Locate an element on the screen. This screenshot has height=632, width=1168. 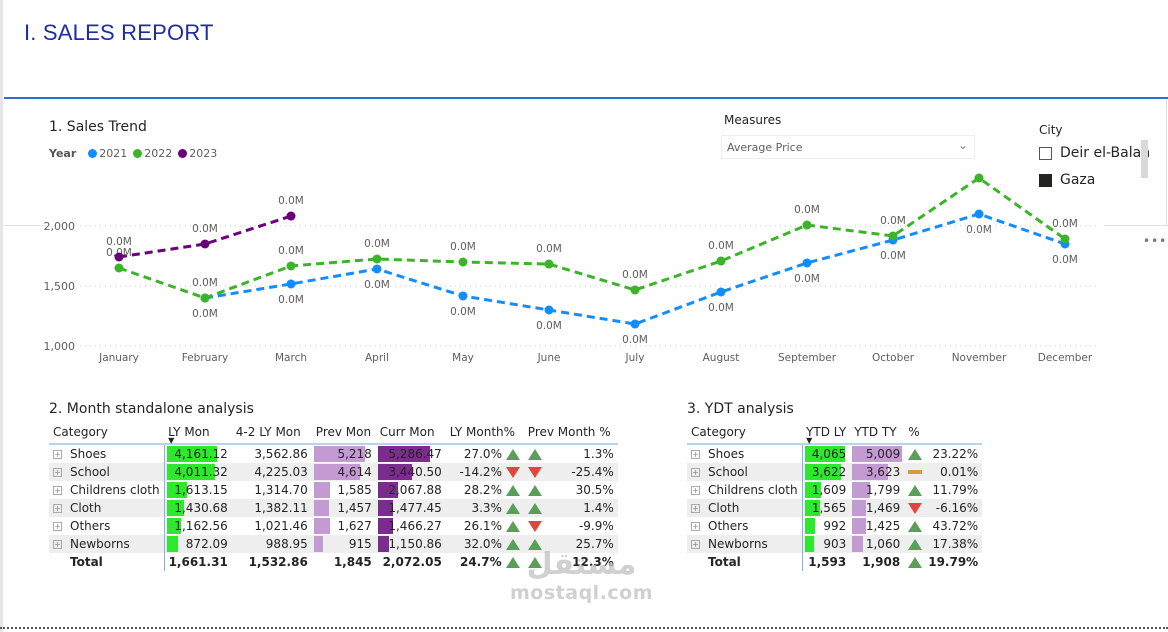
table-row: + Childrens cloth 1,609 1,799 11.79% is located at coordinates (834, 490).